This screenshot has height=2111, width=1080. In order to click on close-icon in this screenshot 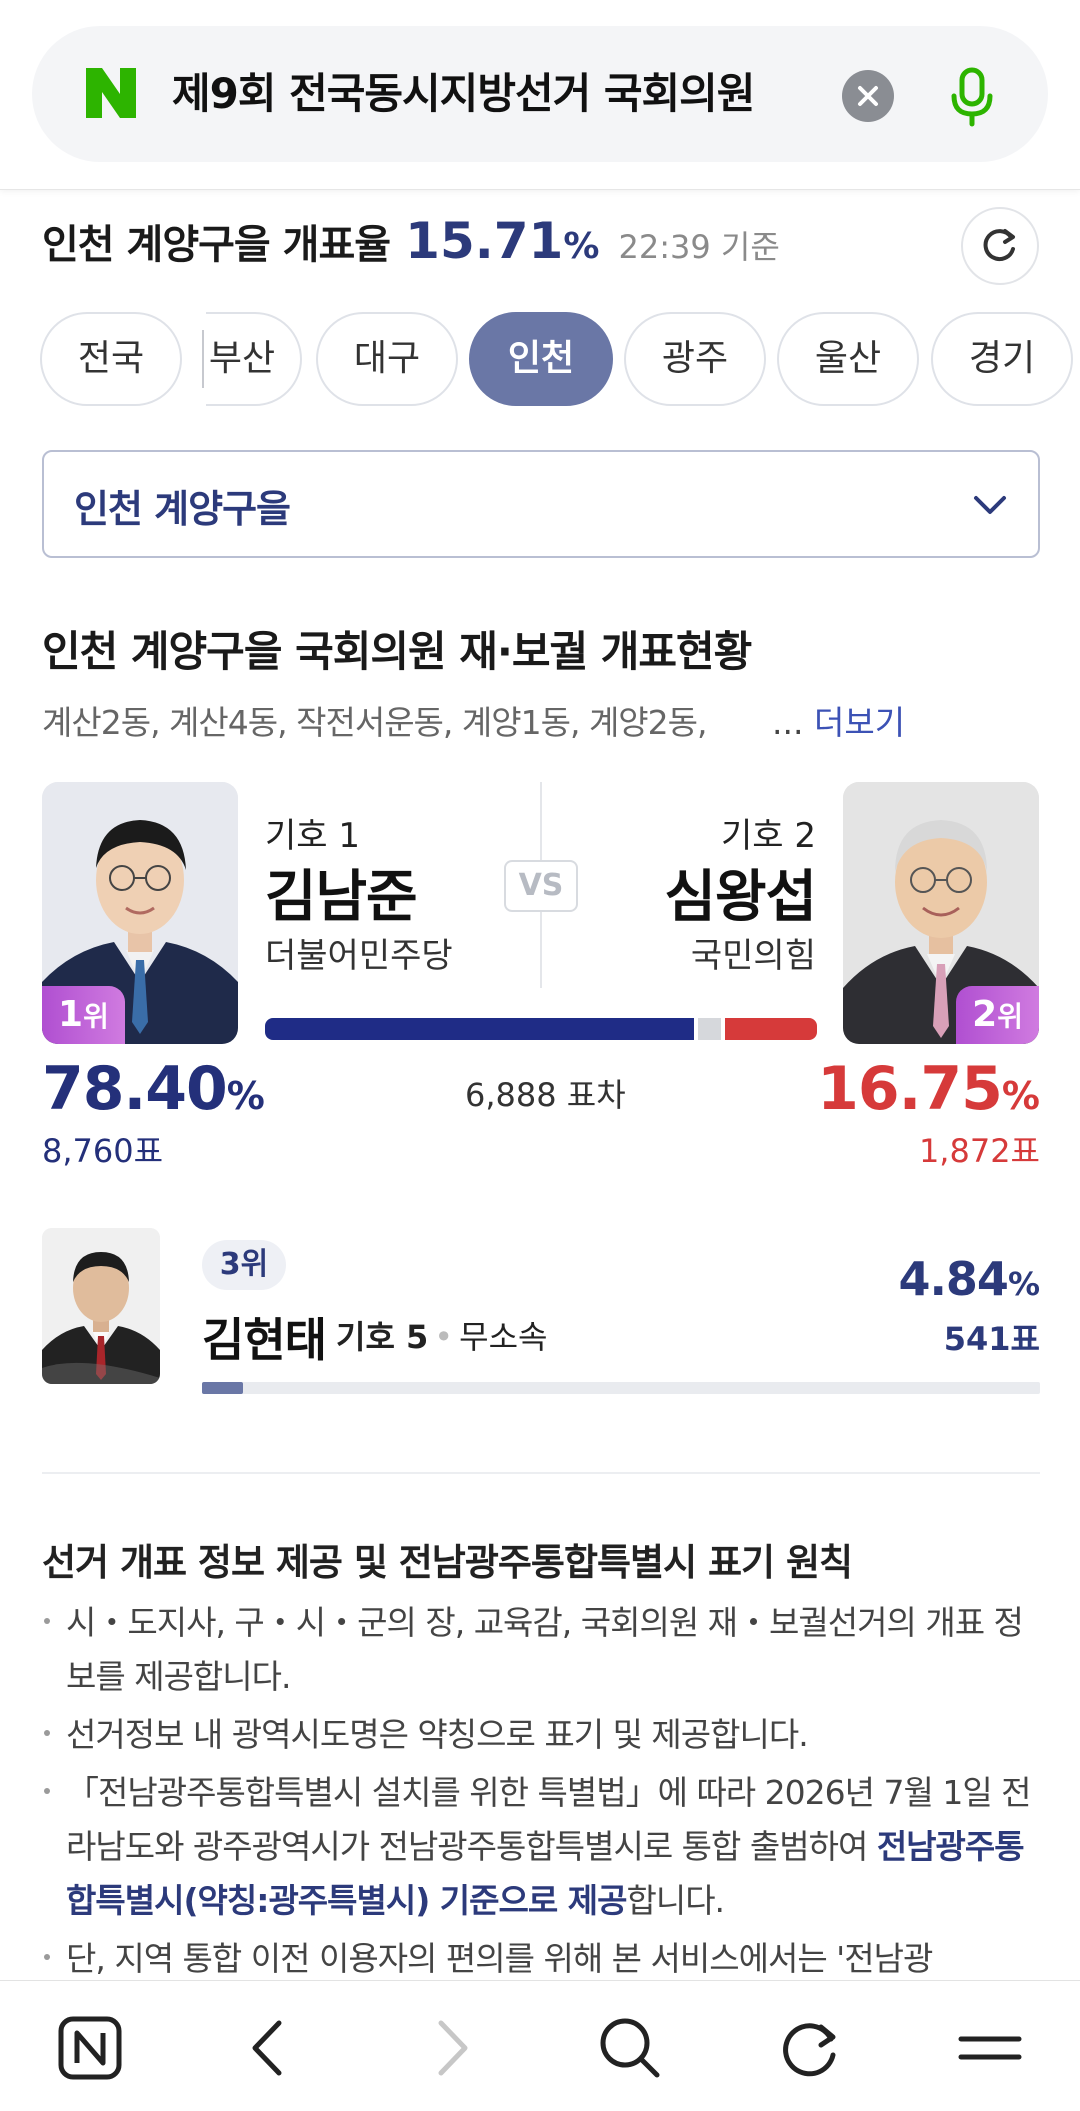, I will do `click(868, 96)`.